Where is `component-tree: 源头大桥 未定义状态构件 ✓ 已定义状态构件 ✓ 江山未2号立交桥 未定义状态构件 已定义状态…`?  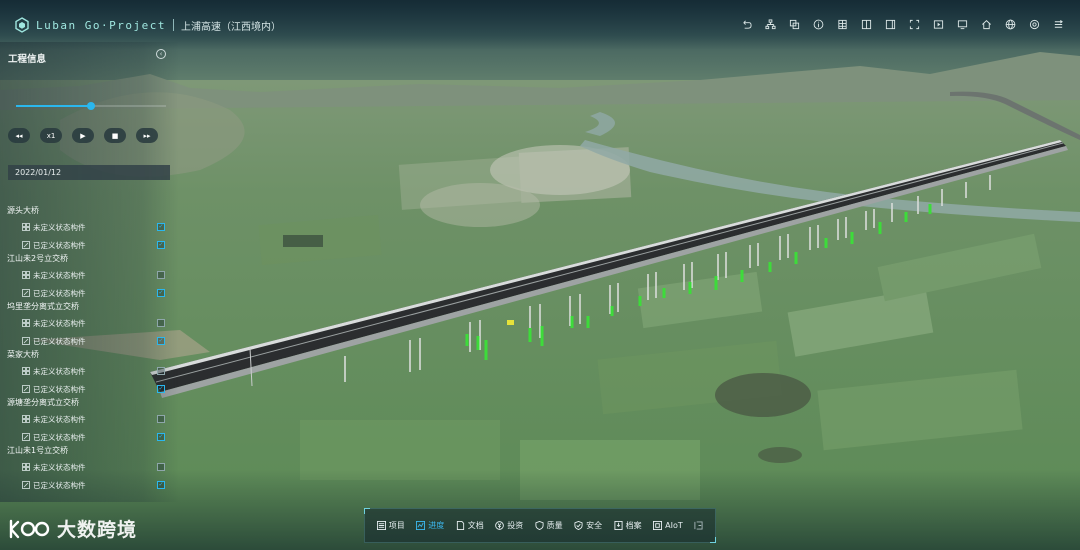 component-tree: 源头大桥 未定义状态构件 ✓ 已定义状态构件 ✓ 江山未2号立交桥 未定义状态构件 已定义状态… is located at coordinates (89, 349).